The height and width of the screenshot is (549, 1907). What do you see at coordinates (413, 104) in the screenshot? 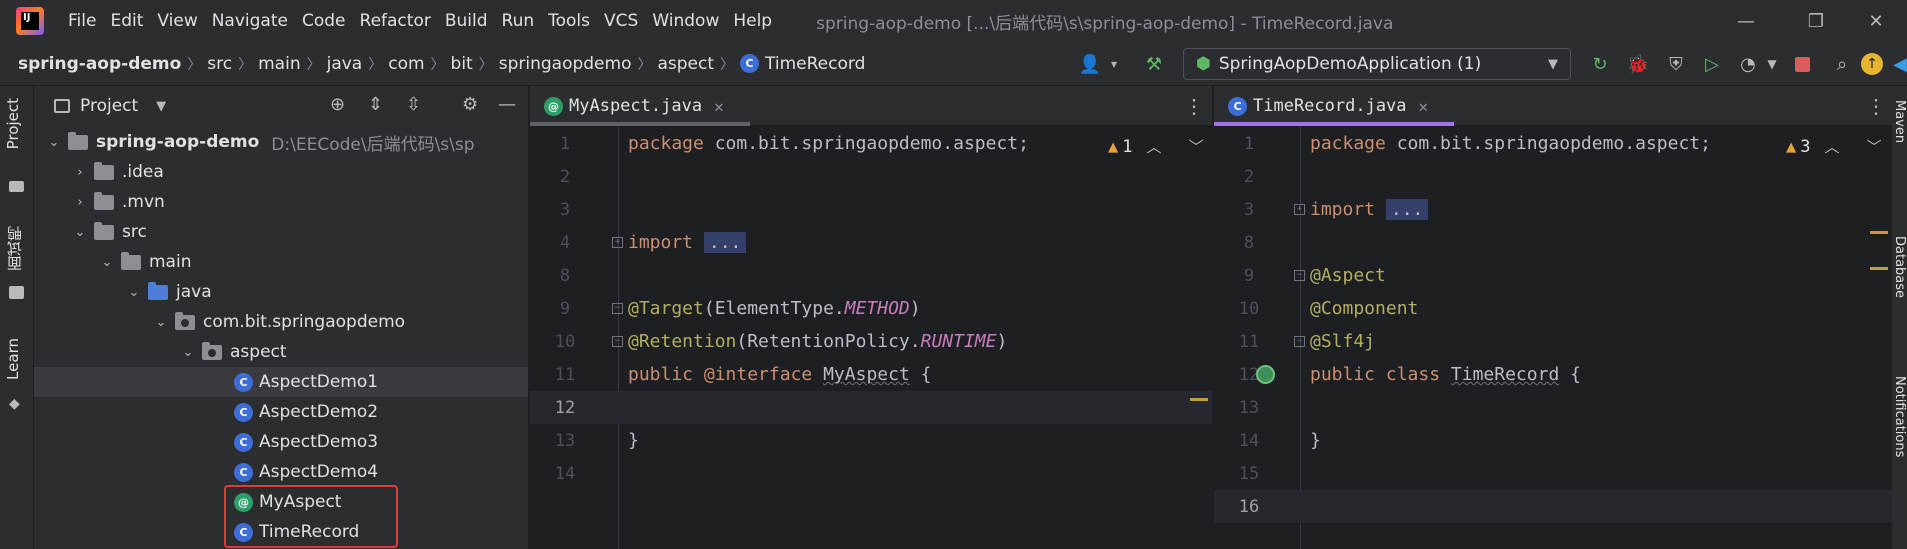
I see `collapse-all-icon: ⇳` at bounding box center [413, 104].